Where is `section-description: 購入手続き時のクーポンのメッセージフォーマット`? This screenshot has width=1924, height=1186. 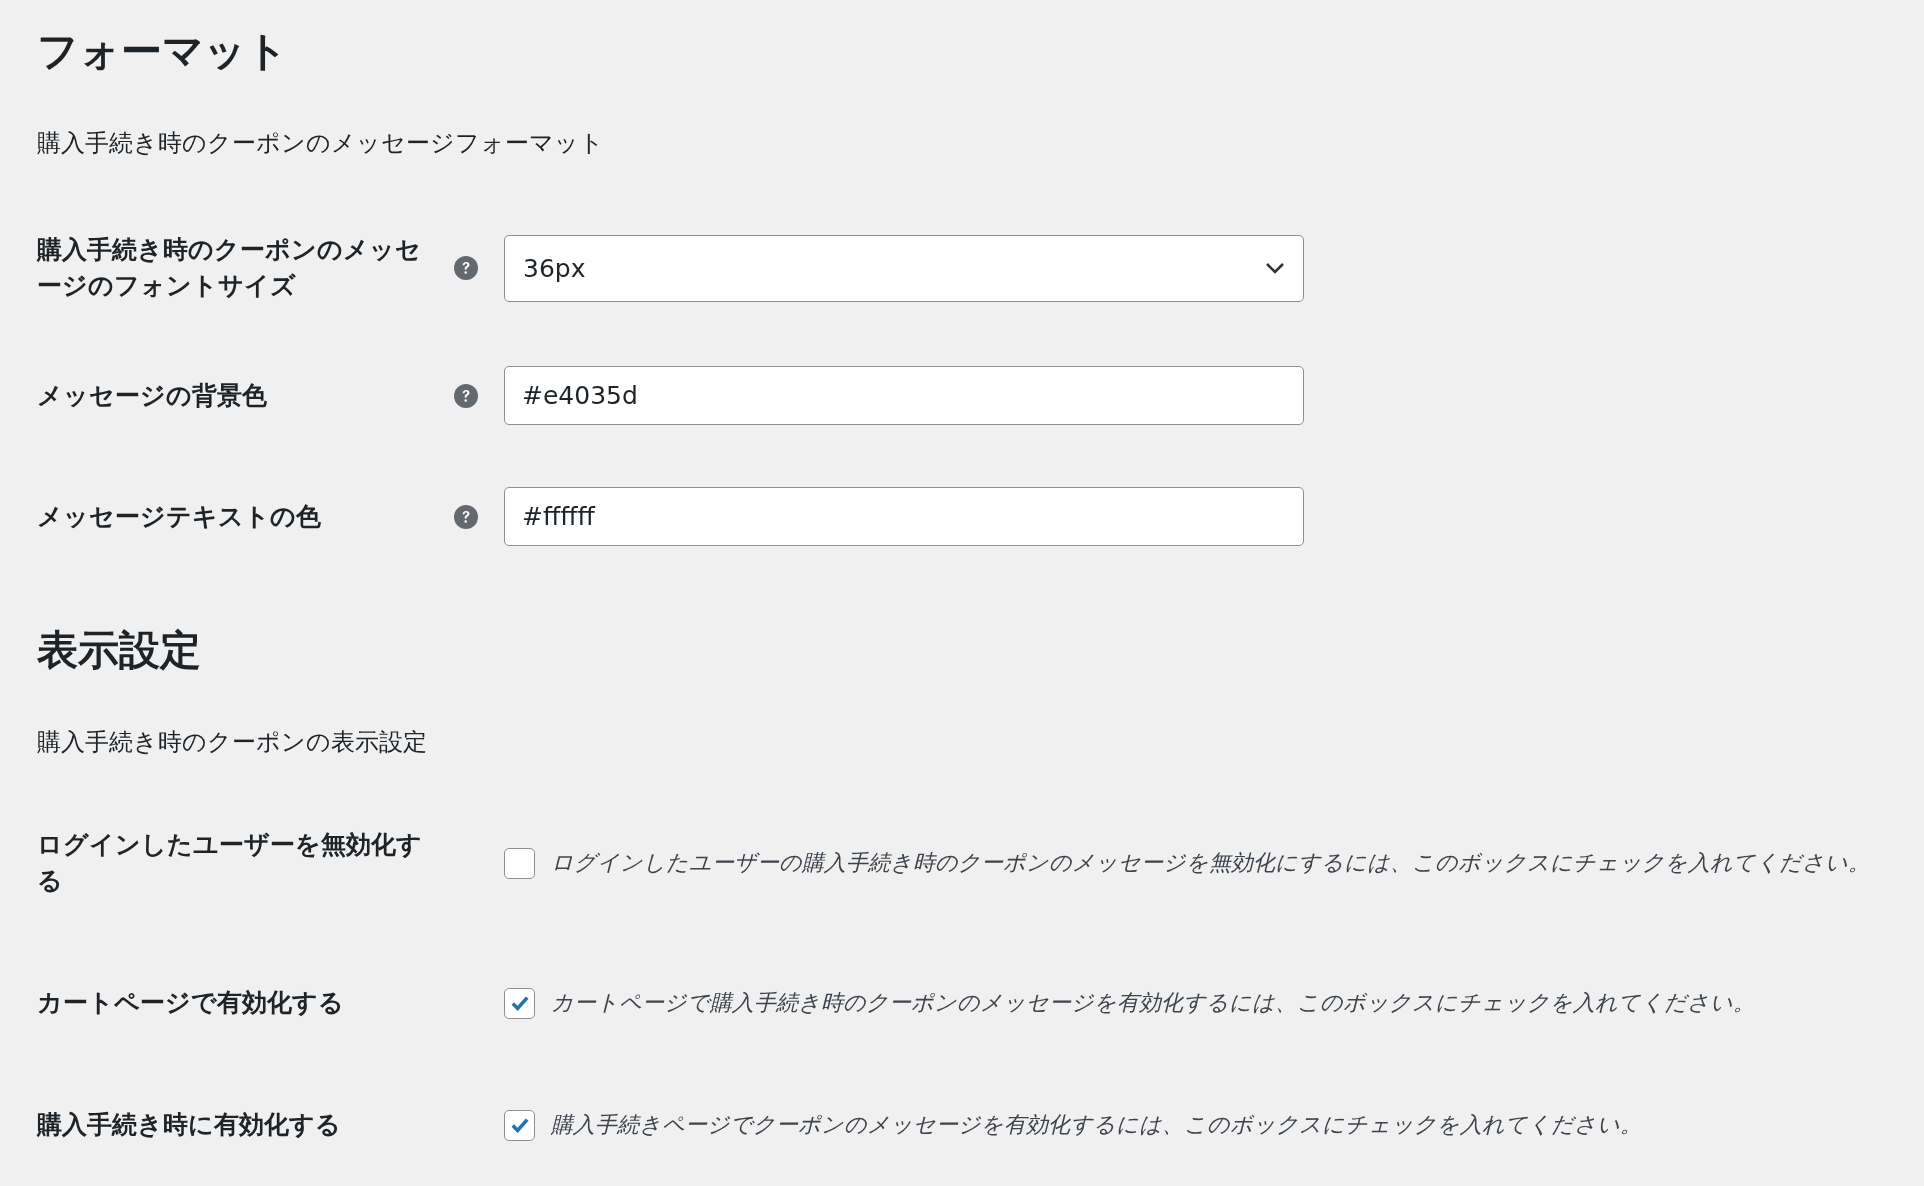
section-description: 購入手続き時のクーポンのメッセージフォーマット is located at coordinates (321, 143).